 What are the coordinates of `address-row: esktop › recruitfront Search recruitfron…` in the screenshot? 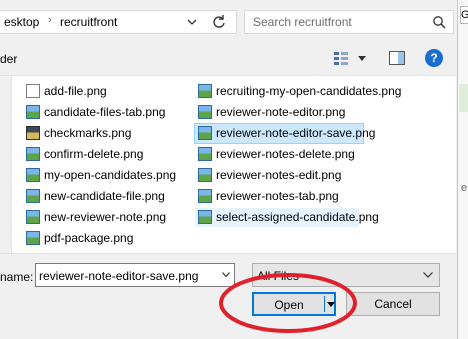 It's located at (228, 22).